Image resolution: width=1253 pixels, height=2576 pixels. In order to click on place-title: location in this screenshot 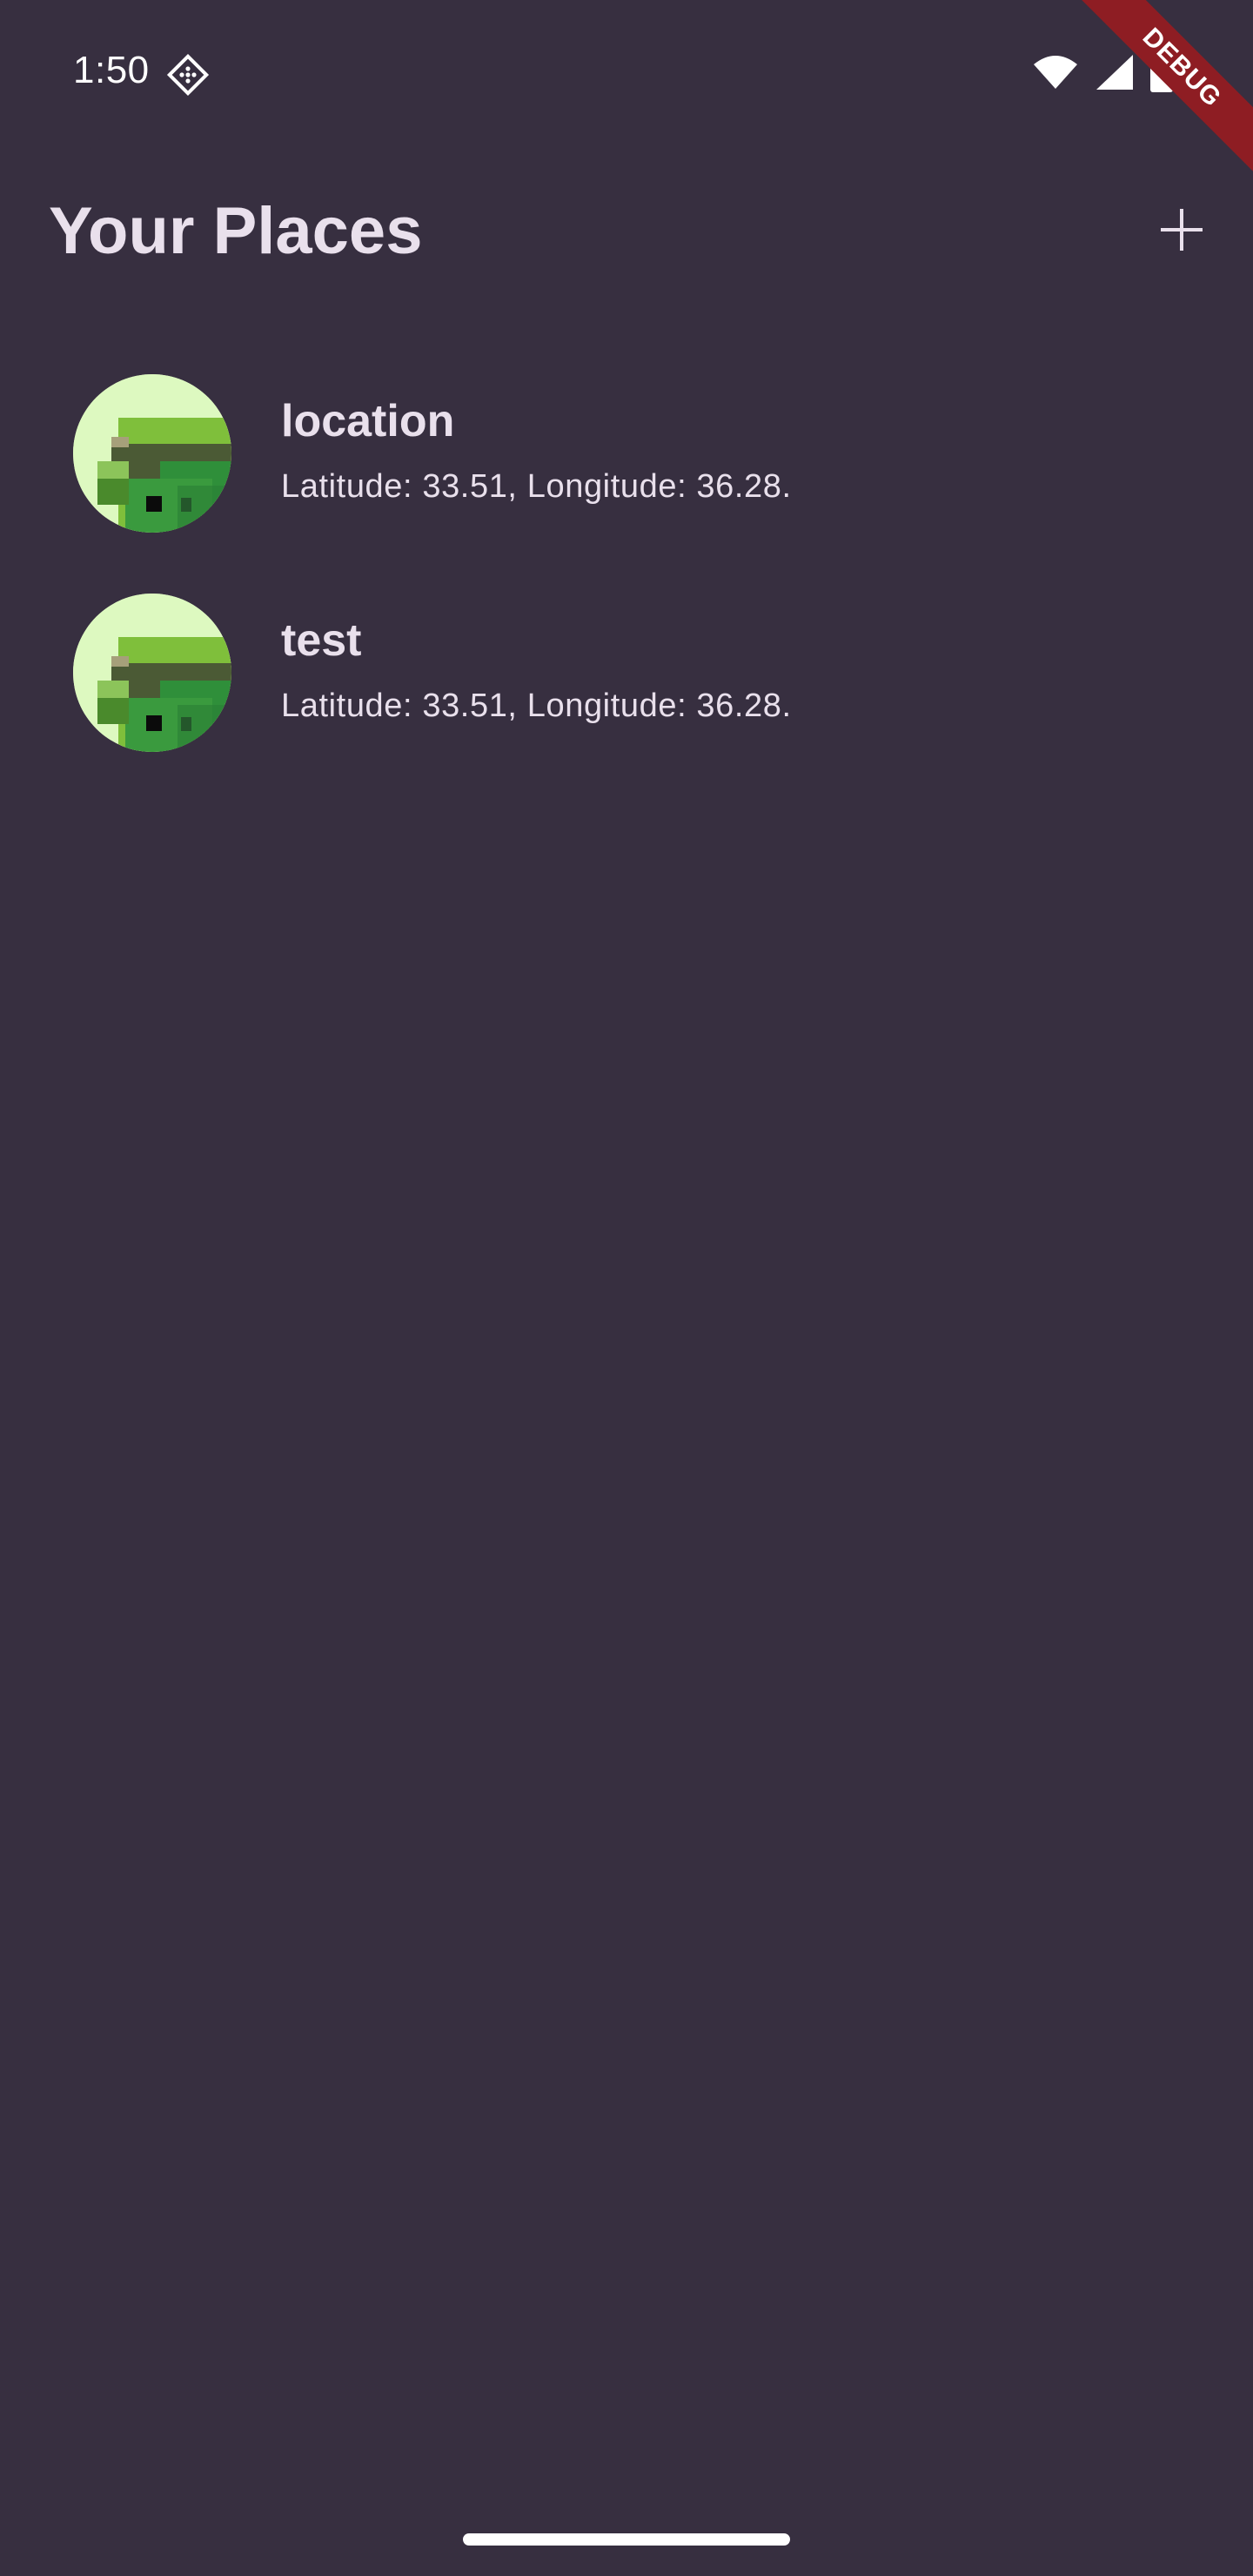, I will do `click(368, 421)`.